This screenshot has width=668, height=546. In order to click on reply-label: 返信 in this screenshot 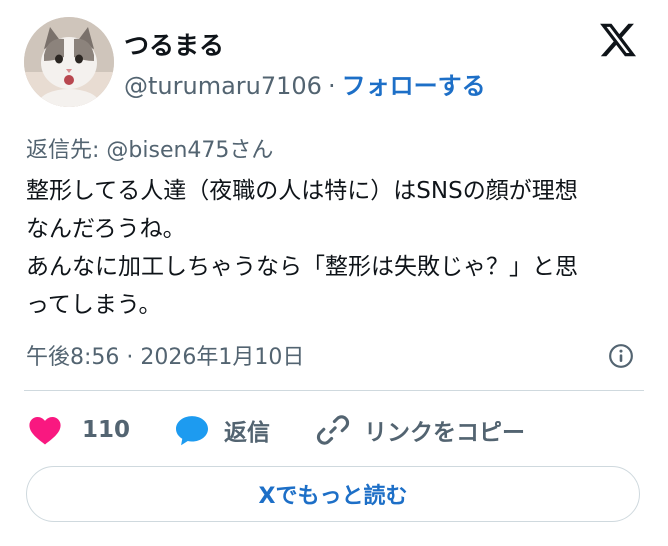, I will do `click(247, 433)`.